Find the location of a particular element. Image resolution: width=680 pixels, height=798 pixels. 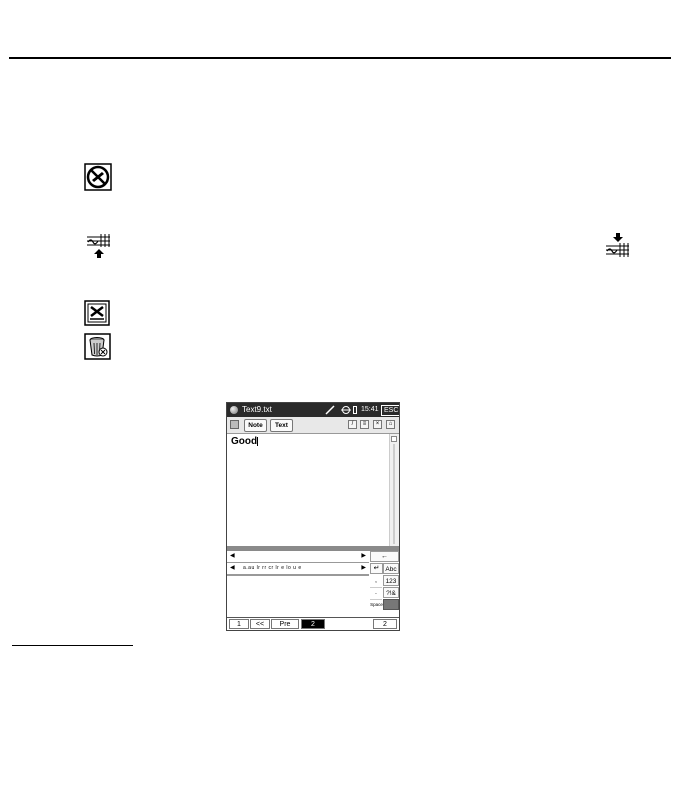

first-page-button: 1 is located at coordinates (239, 624).